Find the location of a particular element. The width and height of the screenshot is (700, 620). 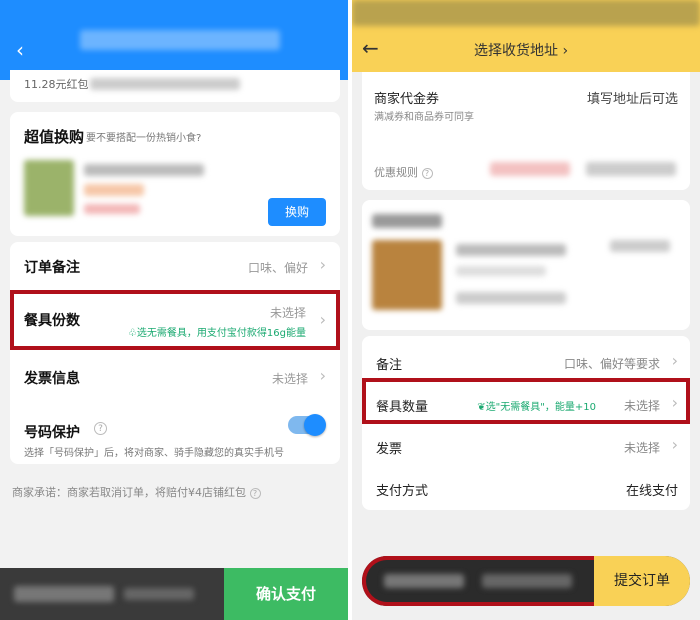

bottom-bar: 确认支付 is located at coordinates (174, 594).